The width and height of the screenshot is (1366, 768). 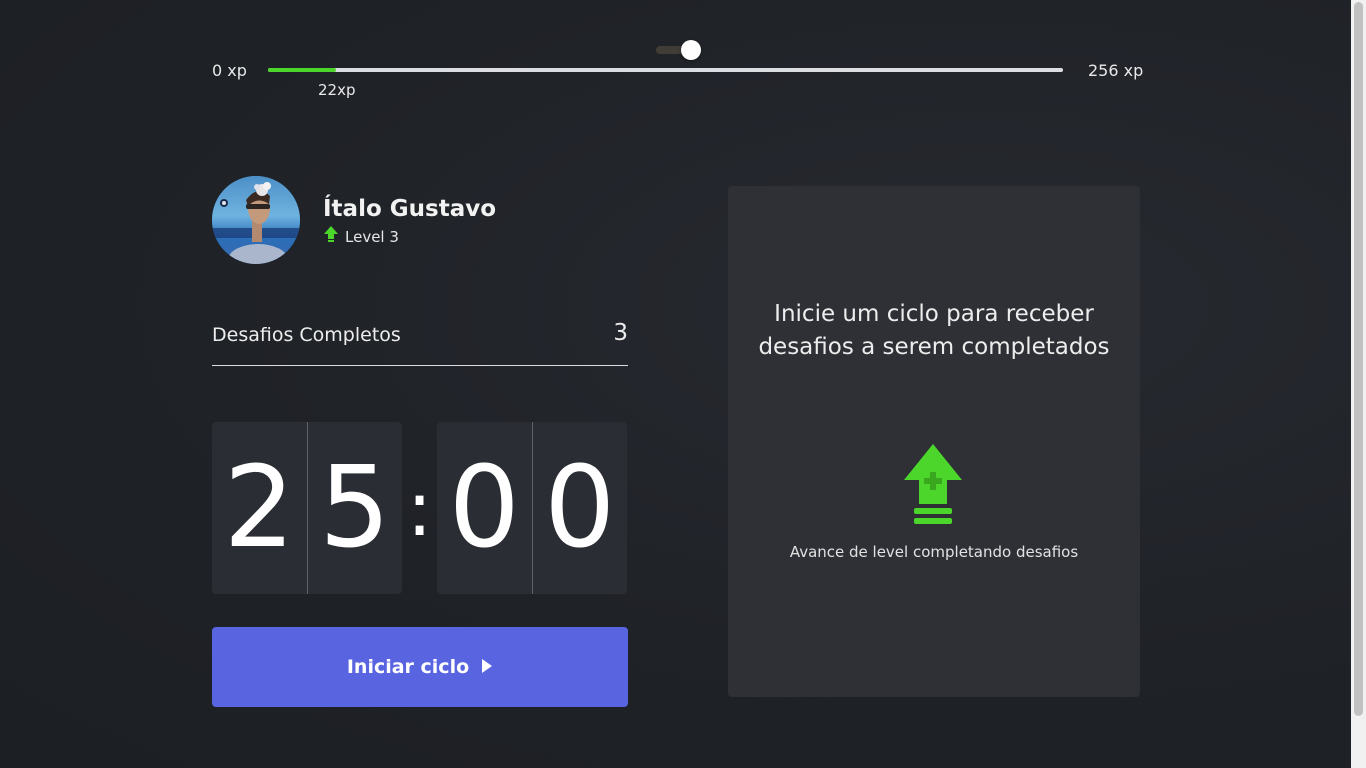 I want to click on xp-current-label: 22xp, so click(x=337, y=90).